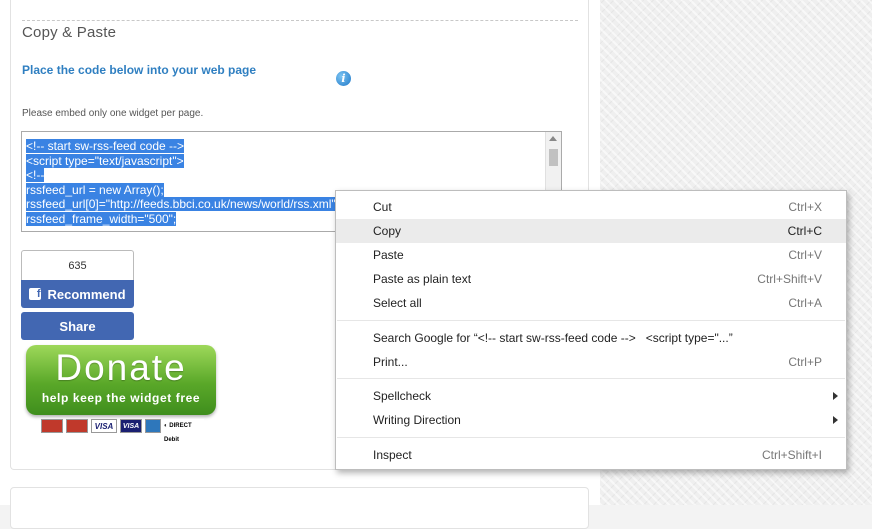 The height and width of the screenshot is (529, 872). I want to click on embed-note: Please embed only one widget per page., so click(113, 113).